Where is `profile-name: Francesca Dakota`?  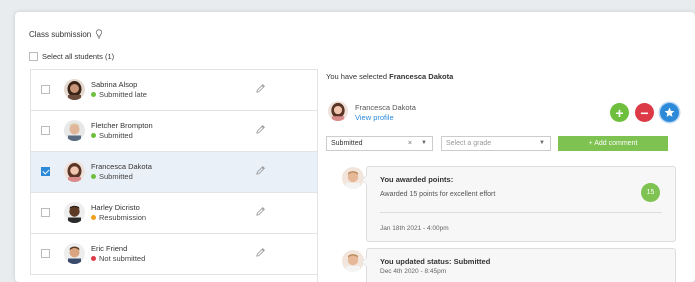
profile-name: Francesca Dakota is located at coordinates (385, 107).